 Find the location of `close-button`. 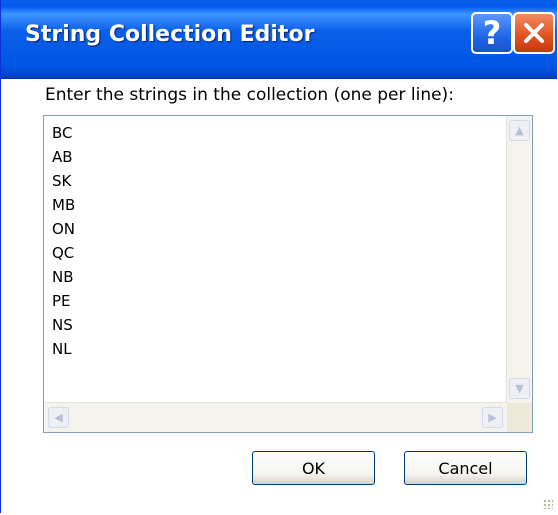

close-button is located at coordinates (534, 33).